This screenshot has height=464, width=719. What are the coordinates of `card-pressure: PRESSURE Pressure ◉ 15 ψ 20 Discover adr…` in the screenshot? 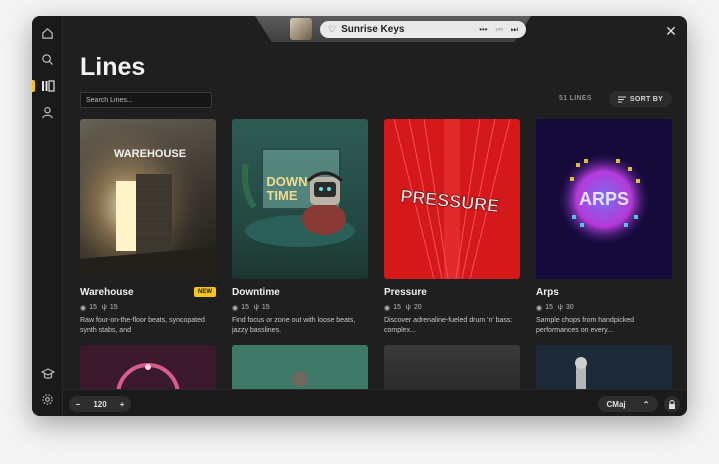 It's located at (452, 227).